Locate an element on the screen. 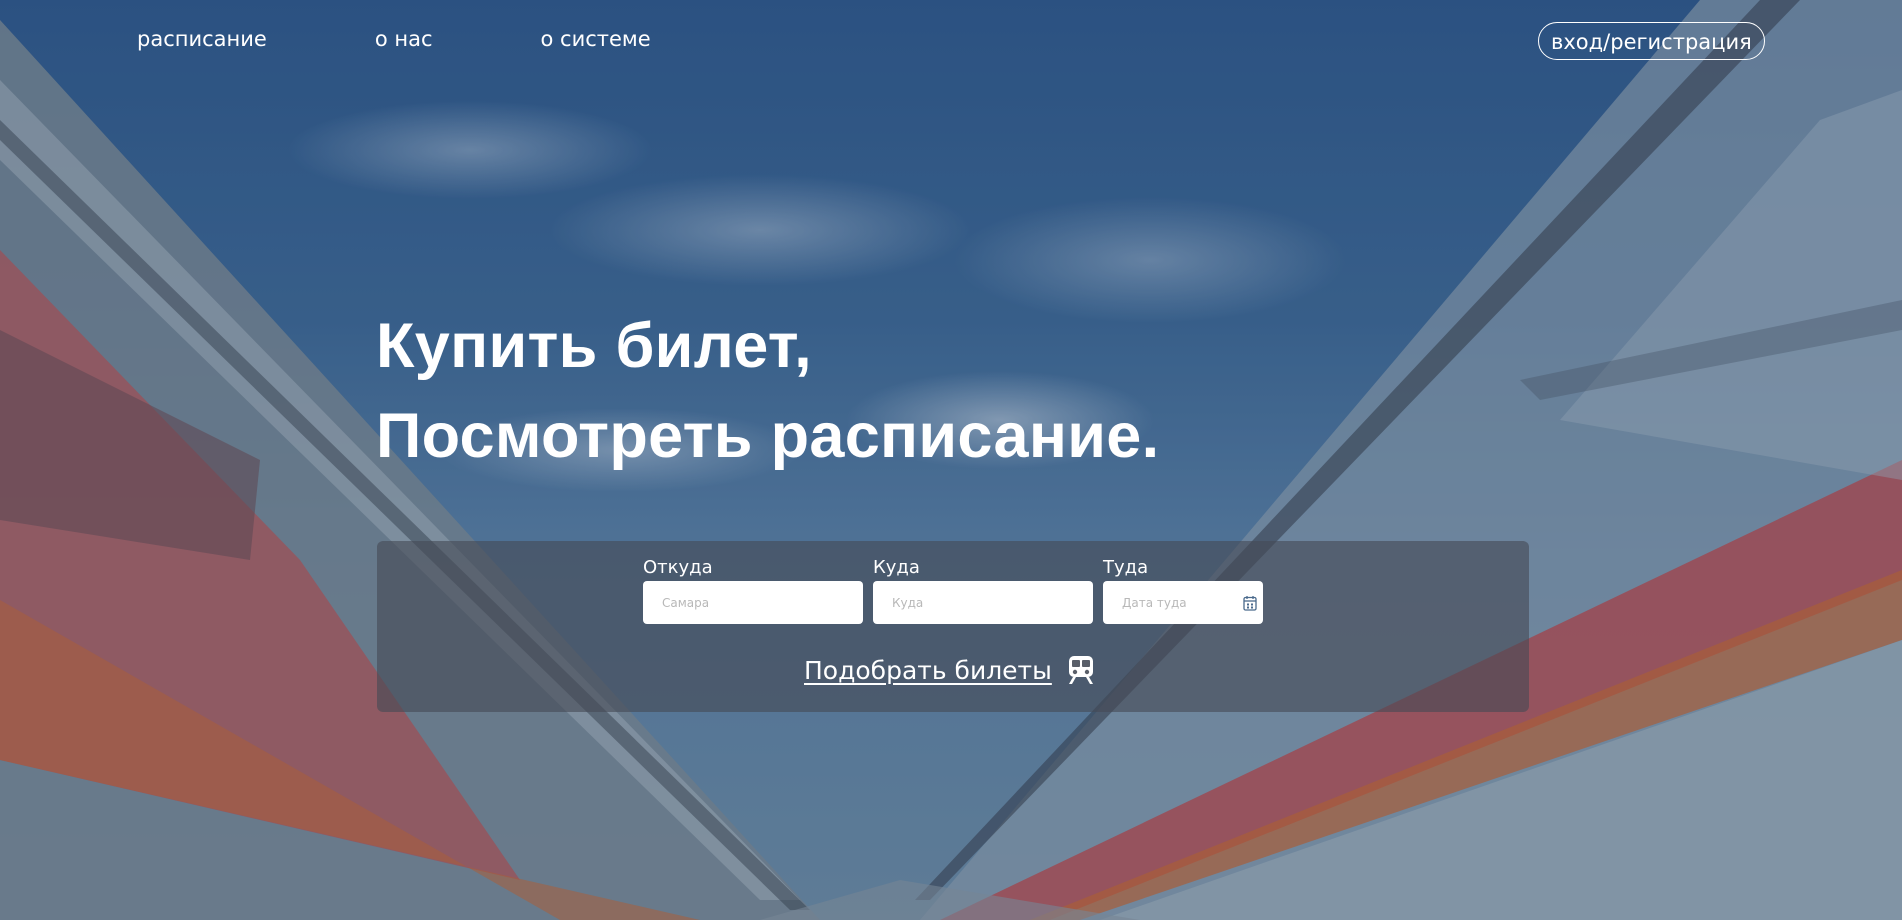  find-tickets-button: Подобрать билеты is located at coordinates (949, 670).